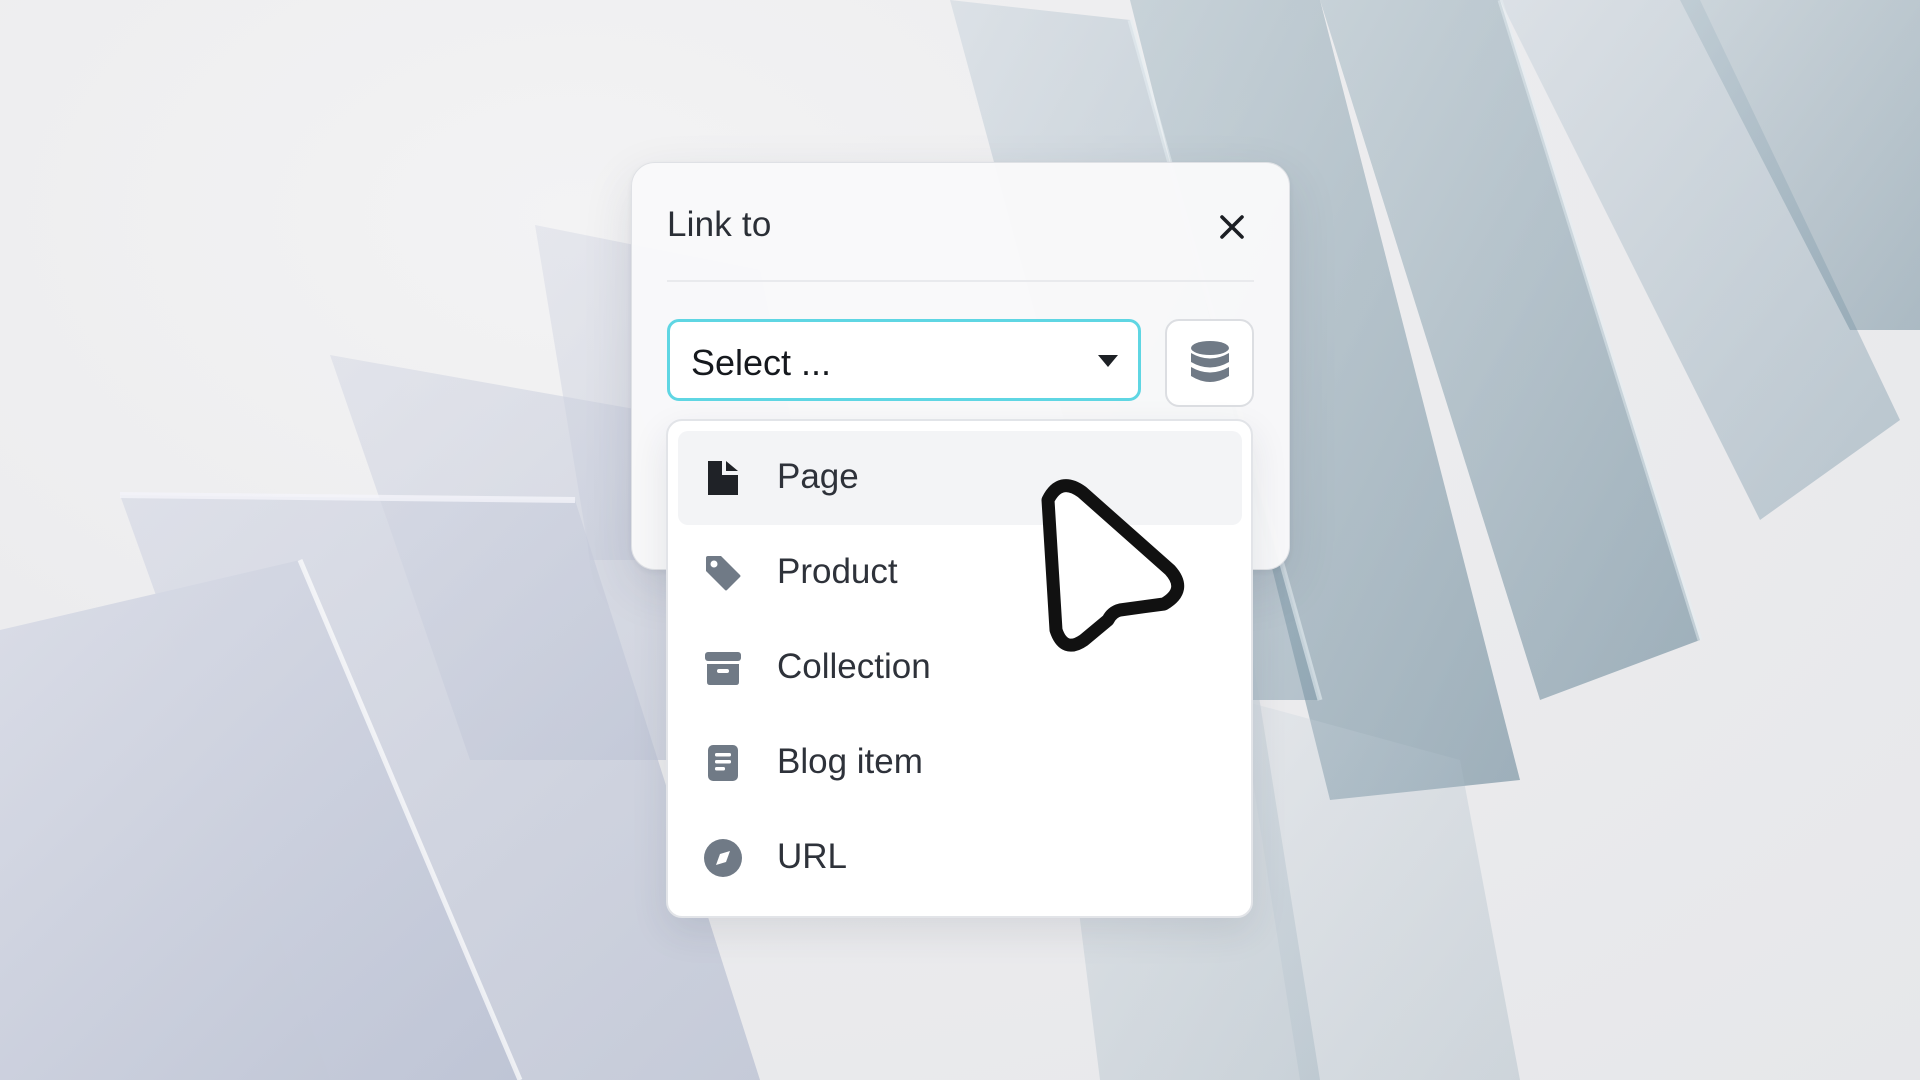 The height and width of the screenshot is (1080, 1920). Describe the element at coordinates (818, 476) in the screenshot. I see `menu-item-label: Page` at that location.